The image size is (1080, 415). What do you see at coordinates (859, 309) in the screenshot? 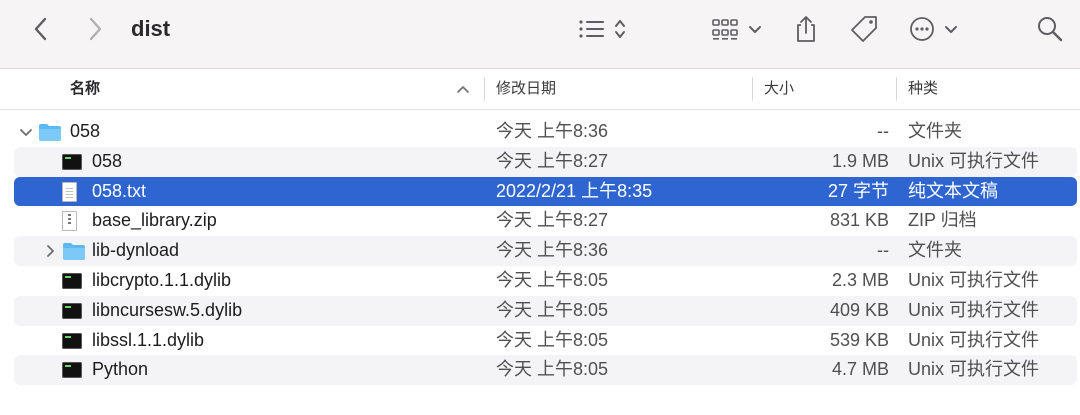
I see `file-size: 409 KB` at bounding box center [859, 309].